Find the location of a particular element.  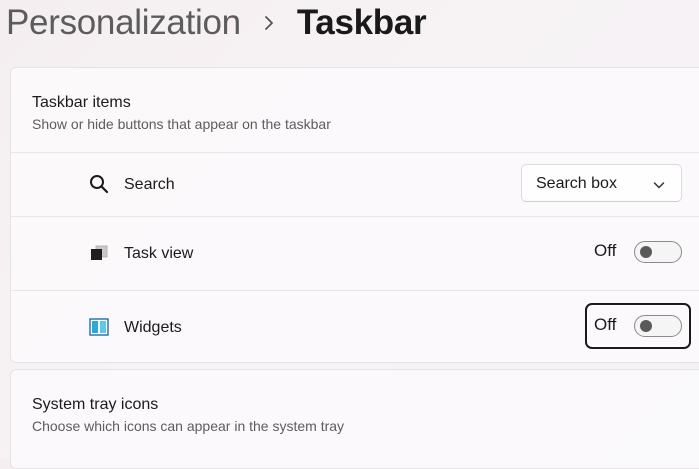

widgets-toggle-group: Off is located at coordinates (638, 326).